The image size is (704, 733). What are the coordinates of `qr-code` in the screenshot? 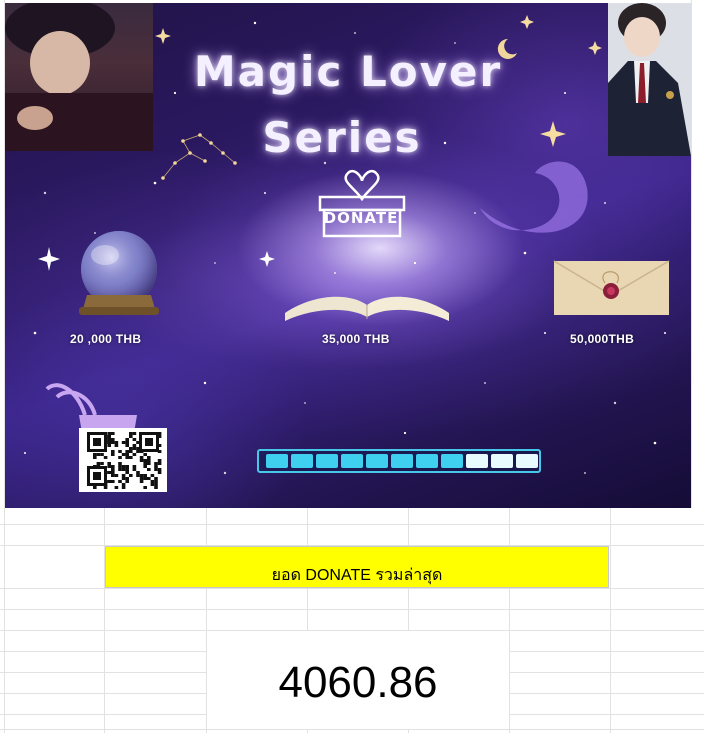 It's located at (123, 460).